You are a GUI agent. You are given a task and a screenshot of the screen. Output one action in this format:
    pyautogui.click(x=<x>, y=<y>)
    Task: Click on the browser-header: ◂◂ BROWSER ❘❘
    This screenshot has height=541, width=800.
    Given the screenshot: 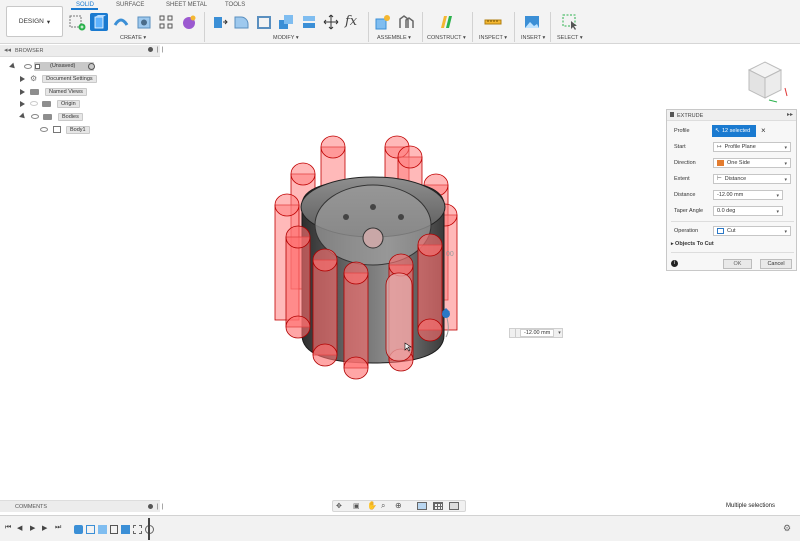 What is the action you would take?
    pyautogui.click(x=82, y=51)
    